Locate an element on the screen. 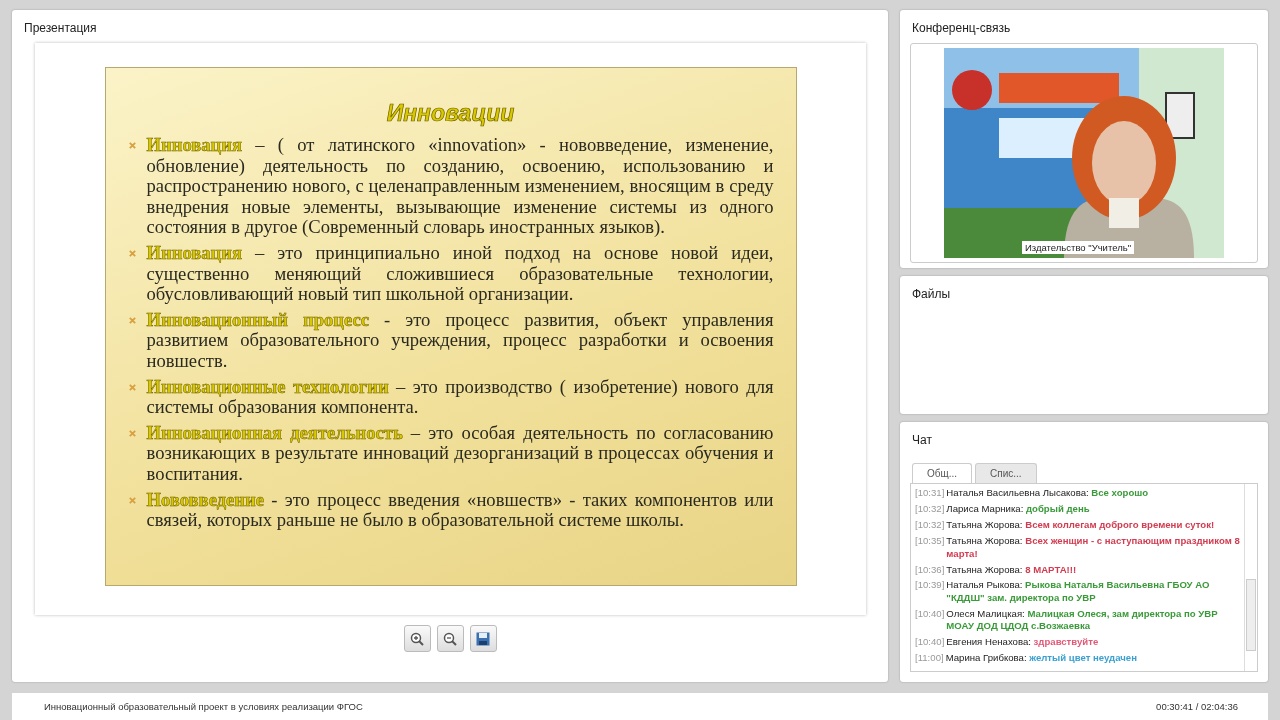  panel-title: Чат is located at coordinates (922, 441).